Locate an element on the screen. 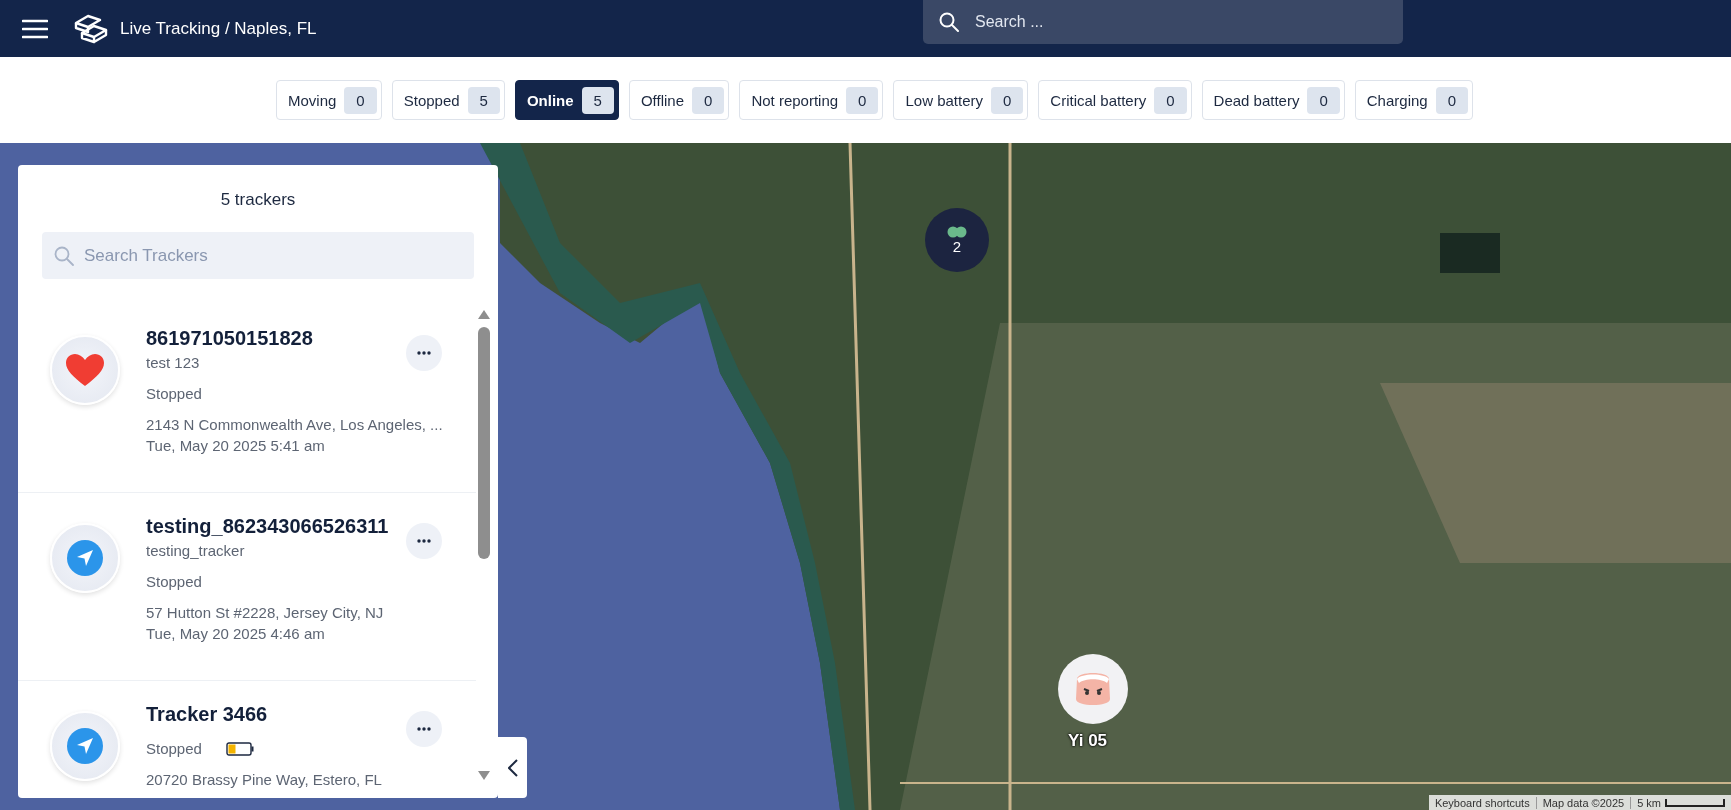  tracker-timestamp: Tue, May 20 2025 5:41 am is located at coordinates (236, 445).